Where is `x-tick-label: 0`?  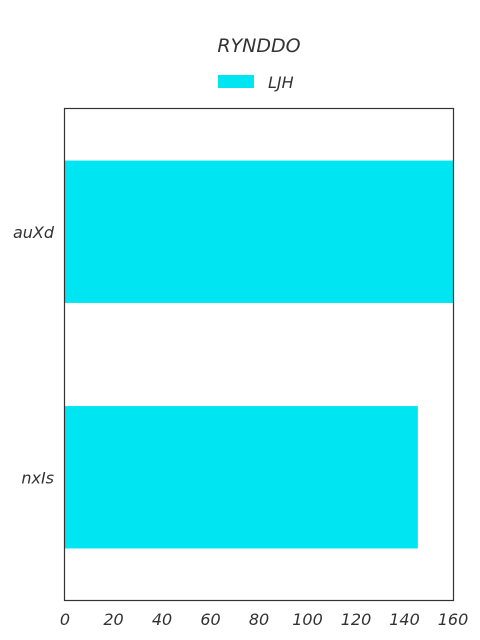
x-tick-label: 0 is located at coordinates (65, 619).